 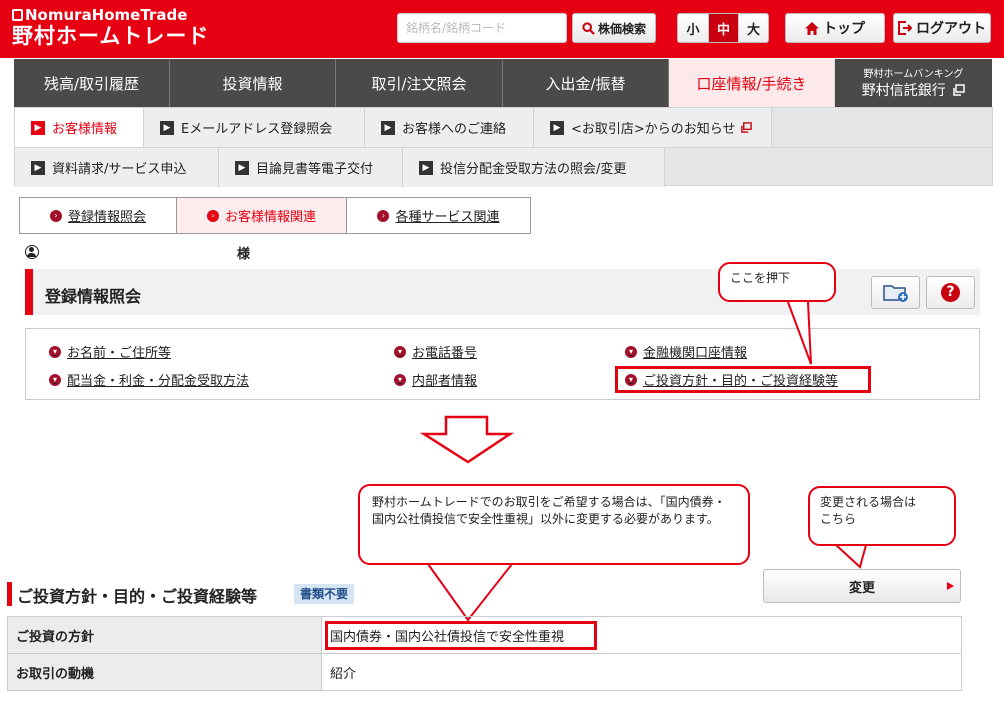 I want to click on link-name-address: ▾ お名前・ご住所等, so click(x=110, y=351).